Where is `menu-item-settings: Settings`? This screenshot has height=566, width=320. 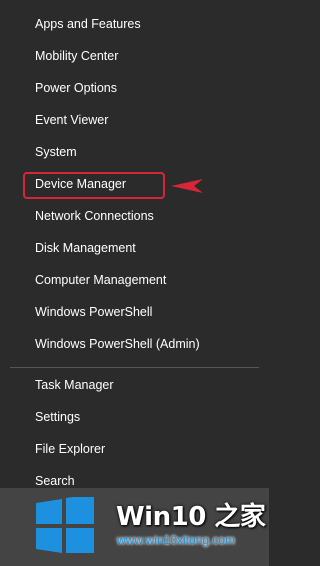
menu-item-settings: Settings is located at coordinates (134, 417).